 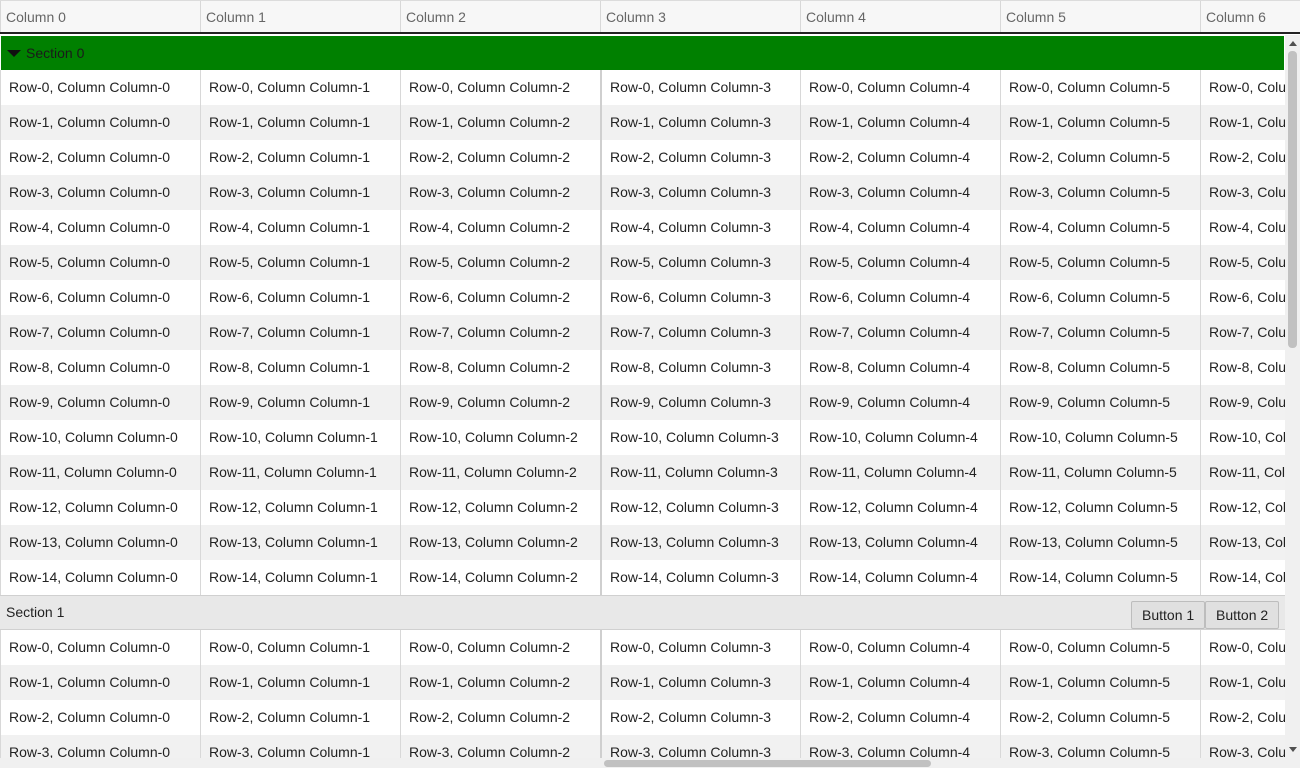 What do you see at coordinates (1242, 87) in the screenshot?
I see `table-cell: Row-0, Column Column-6` at bounding box center [1242, 87].